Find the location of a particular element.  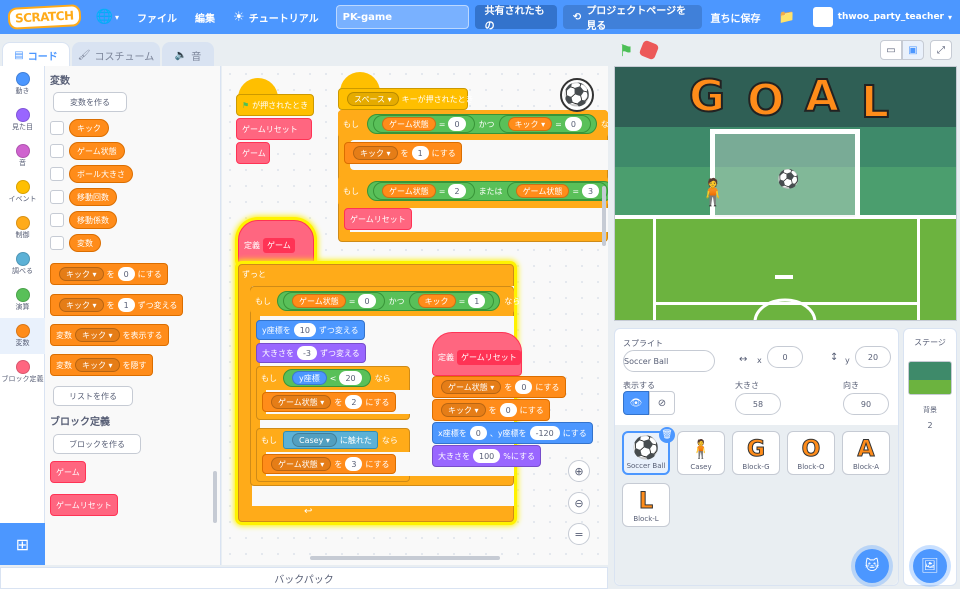

value-input: -120 is located at coordinates (544, 433).